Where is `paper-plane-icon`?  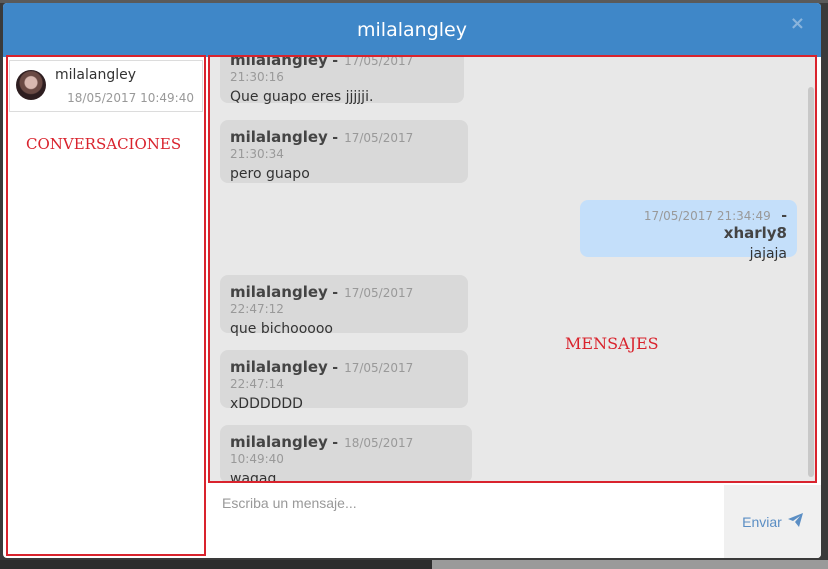 paper-plane-icon is located at coordinates (795, 521).